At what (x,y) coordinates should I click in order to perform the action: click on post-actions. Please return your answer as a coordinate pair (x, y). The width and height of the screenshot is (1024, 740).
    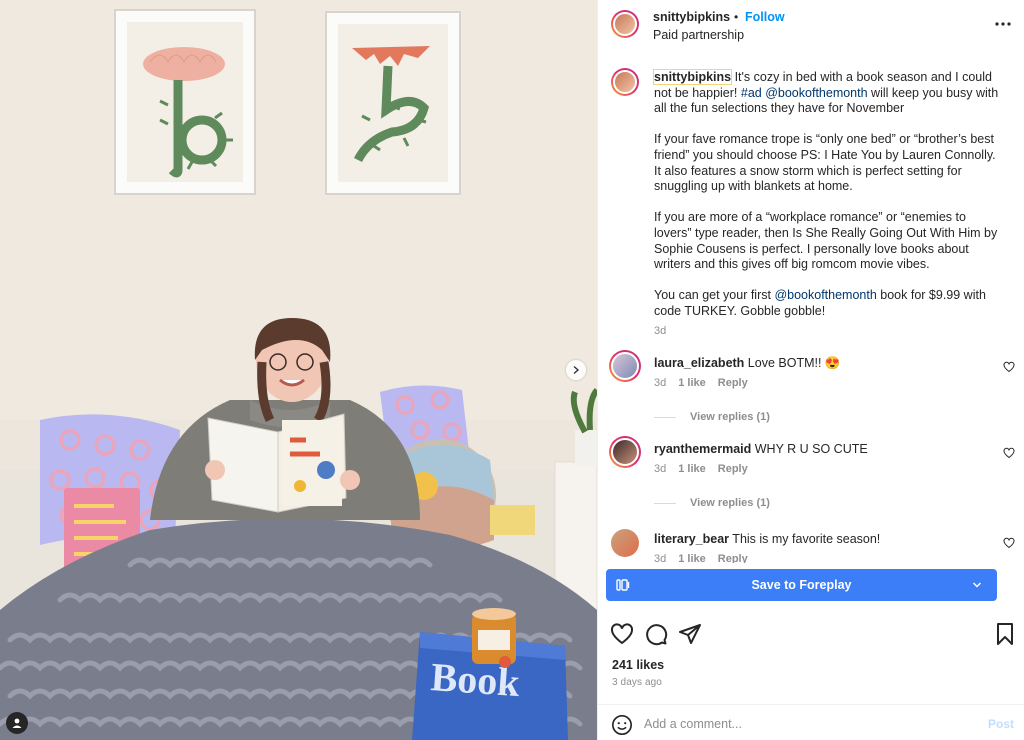
    Looking at the image, I should click on (811, 634).